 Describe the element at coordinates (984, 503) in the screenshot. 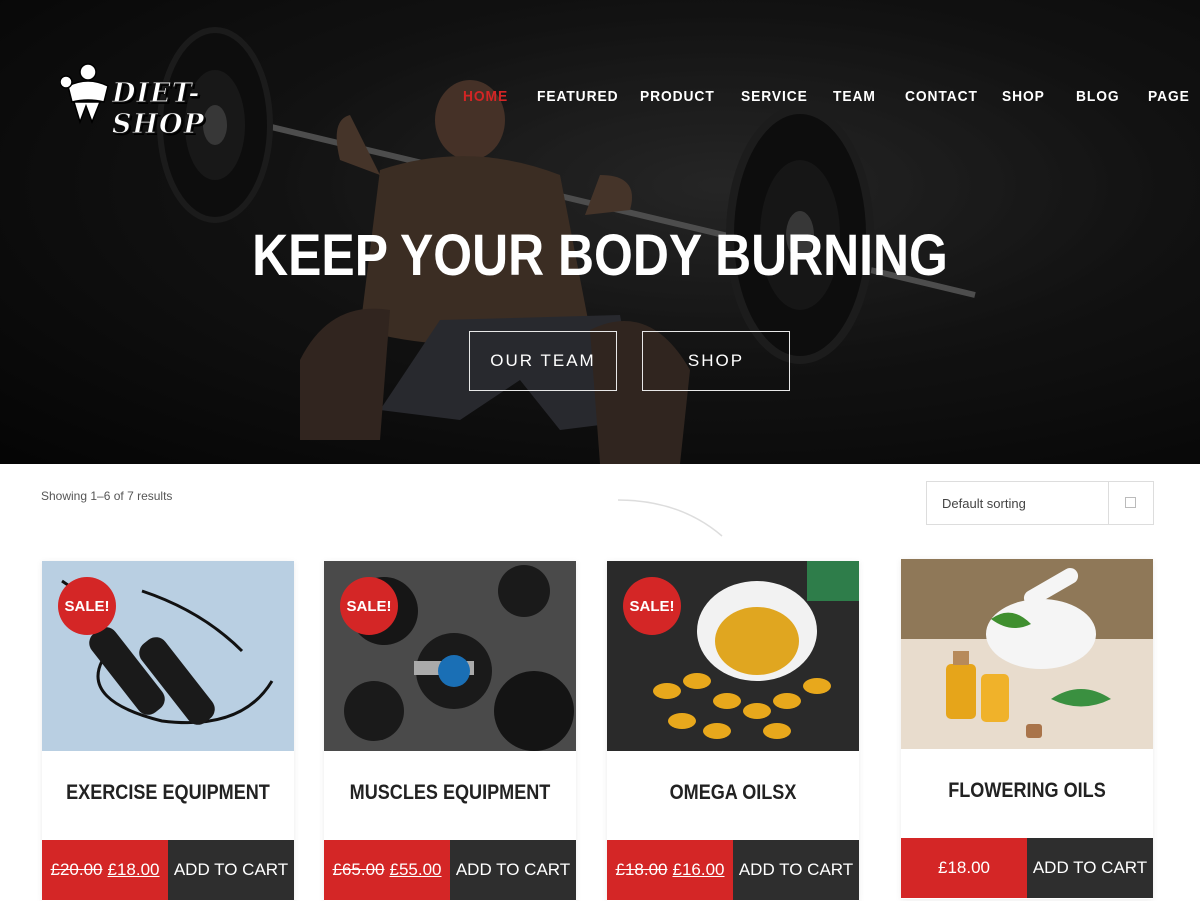

I see `sort-value: Default sorting` at that location.